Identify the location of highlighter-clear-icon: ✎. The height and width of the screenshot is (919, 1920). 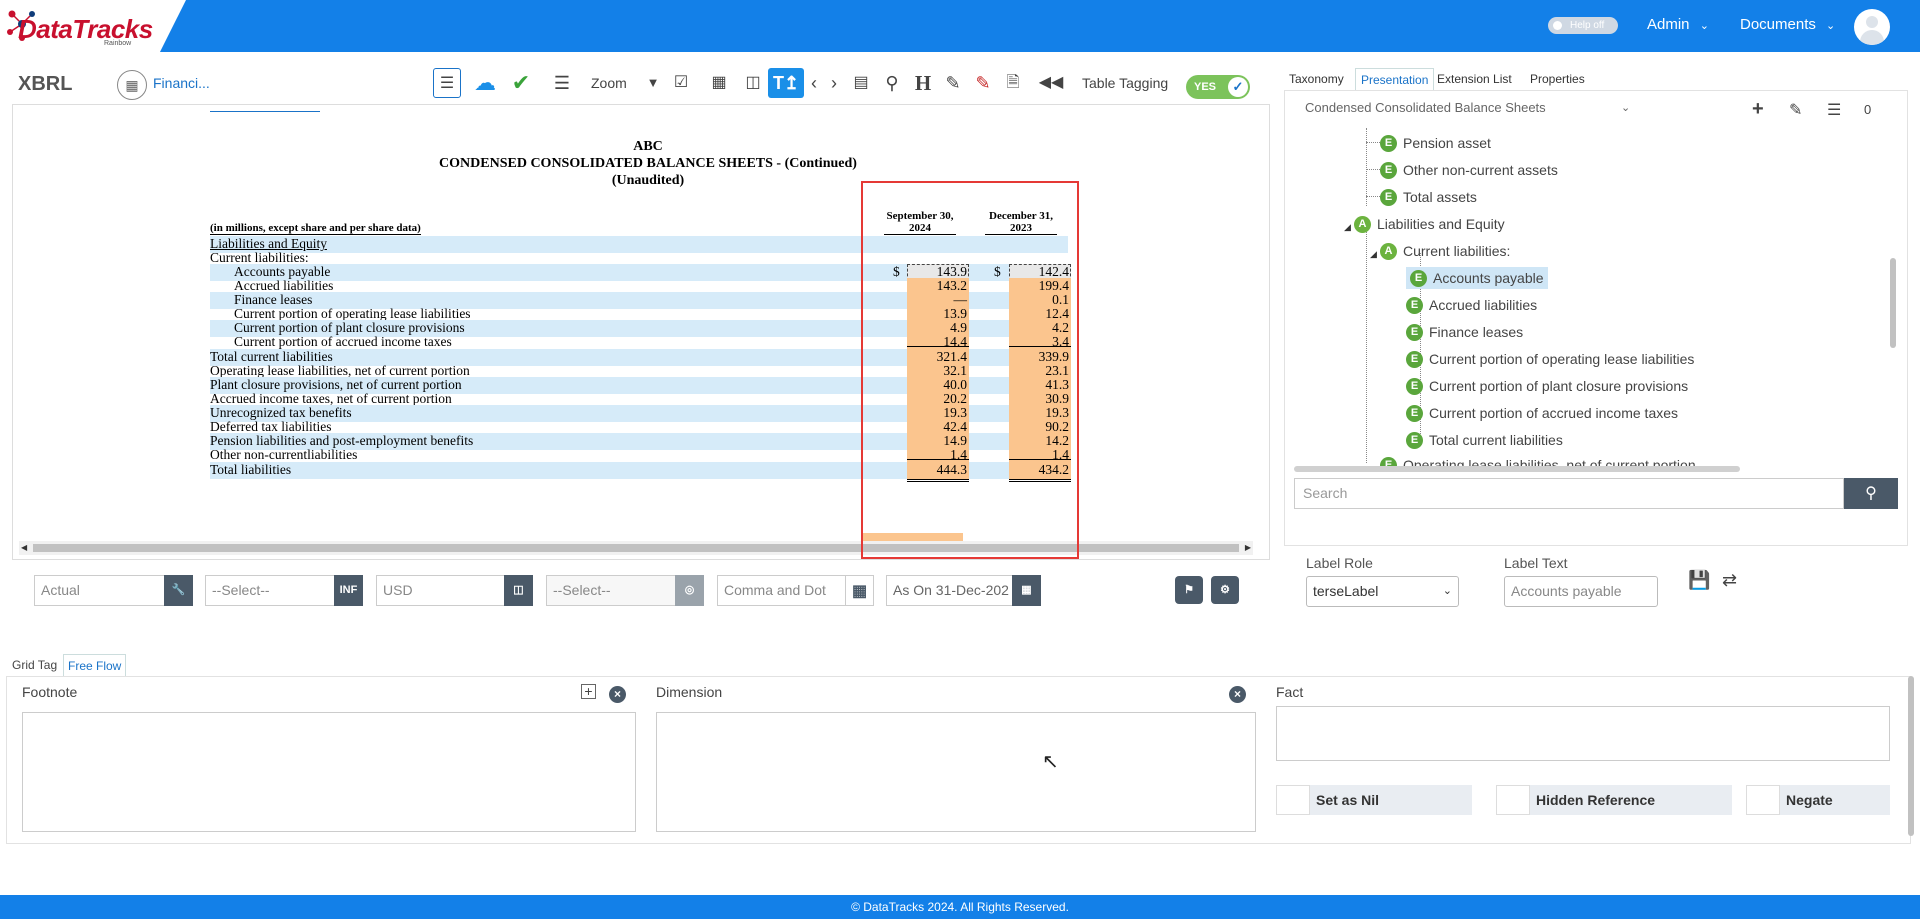
(983, 83).